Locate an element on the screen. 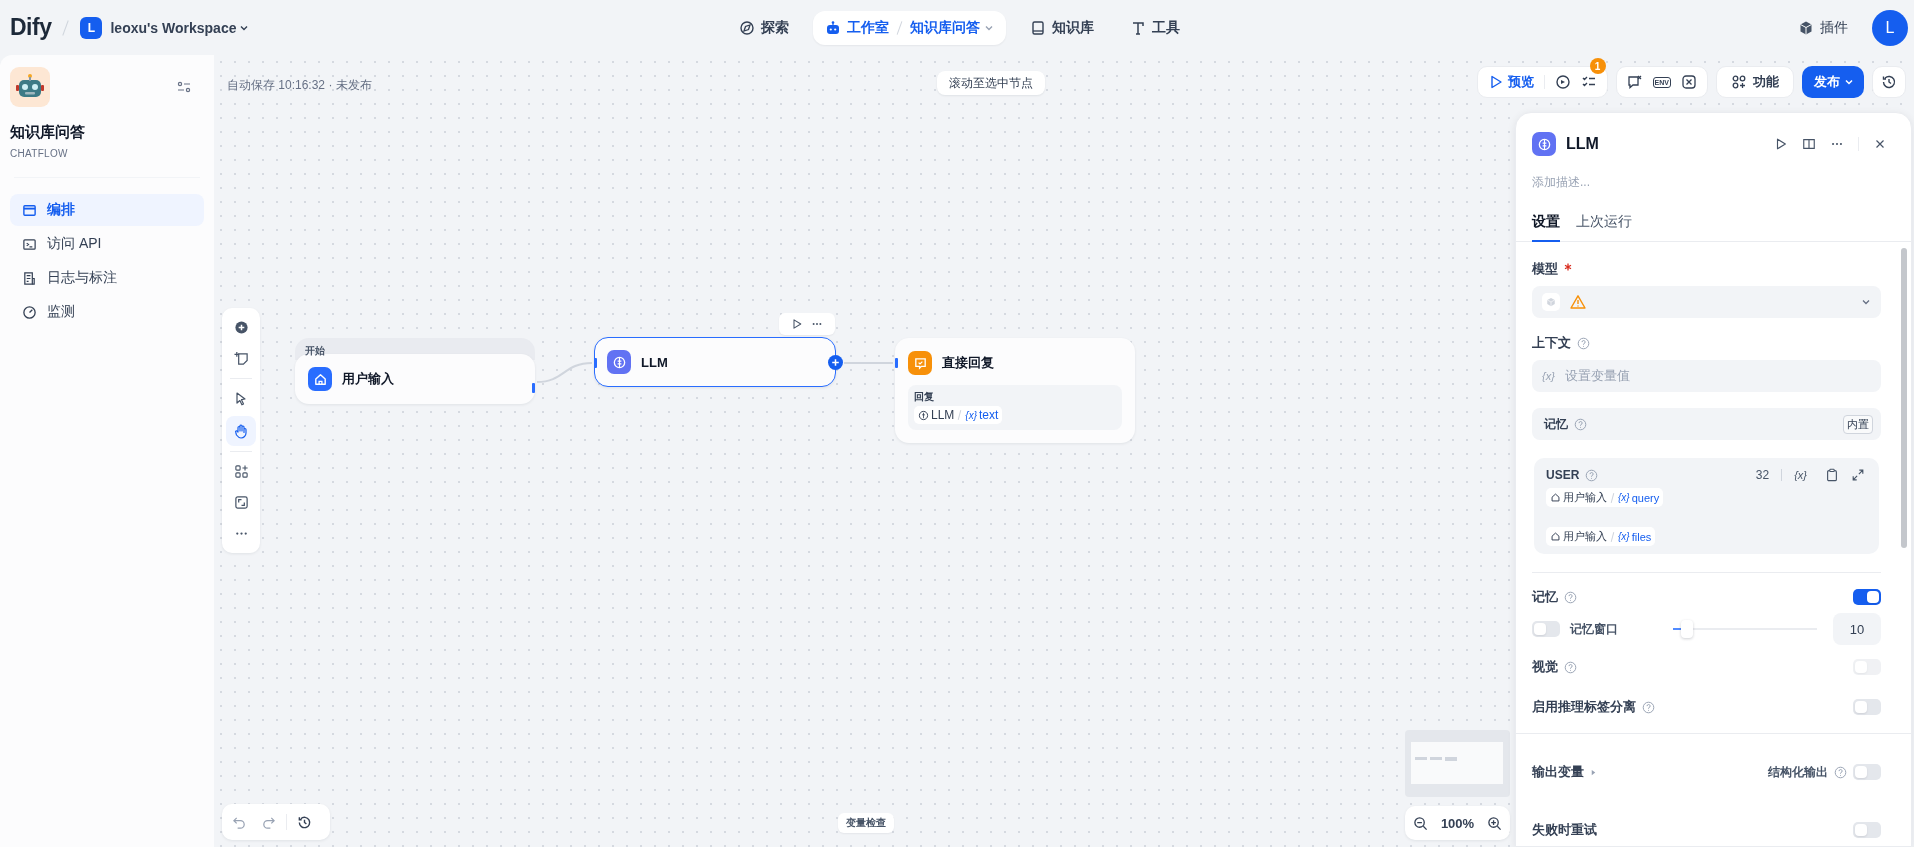  slider-handle is located at coordinates (1687, 629).